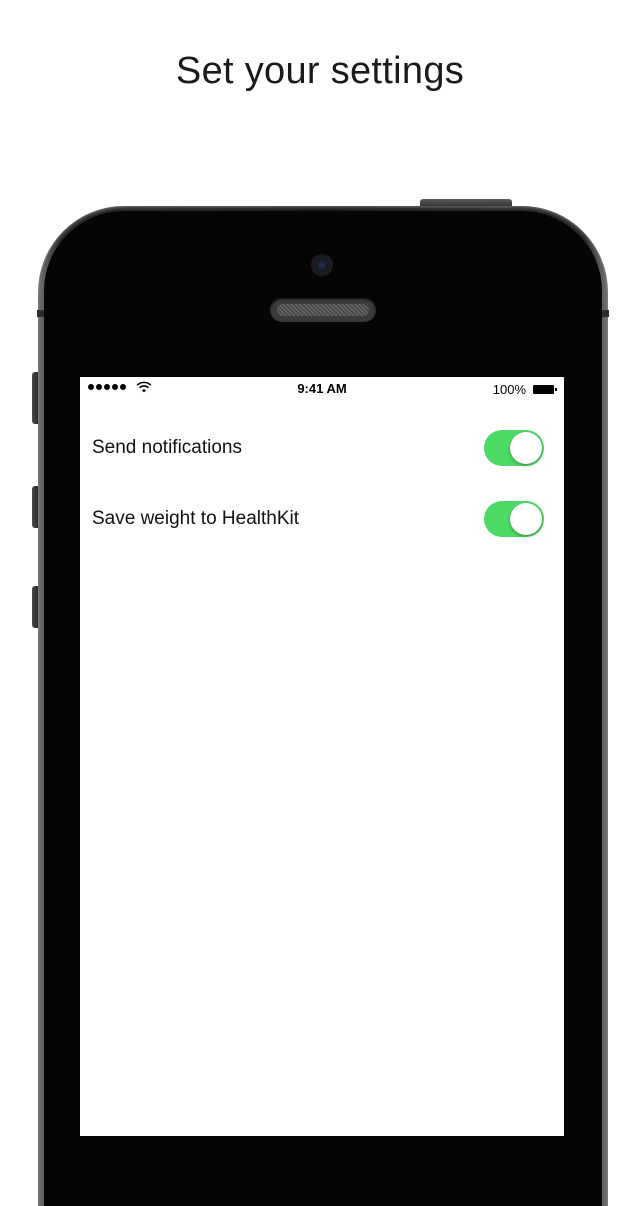 This screenshot has width=640, height=1206. I want to click on status-bar: 9:41 AM 100%, so click(322, 389).